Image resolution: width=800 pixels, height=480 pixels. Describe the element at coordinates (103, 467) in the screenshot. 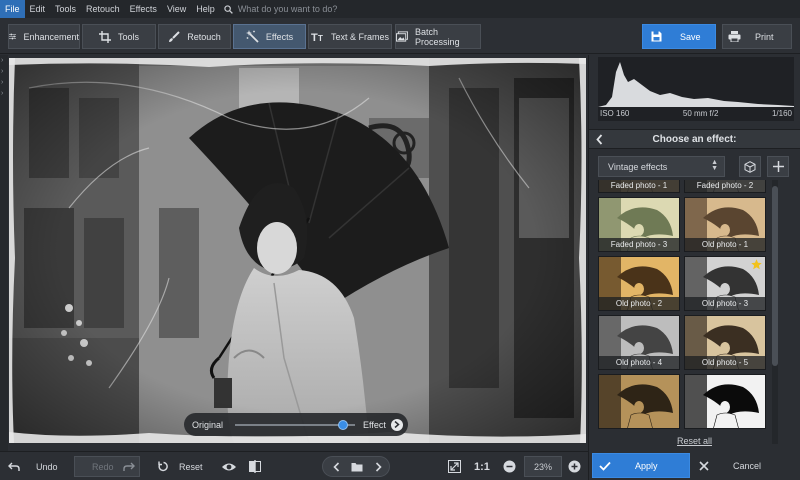

I see `redo-label: Redo` at that location.